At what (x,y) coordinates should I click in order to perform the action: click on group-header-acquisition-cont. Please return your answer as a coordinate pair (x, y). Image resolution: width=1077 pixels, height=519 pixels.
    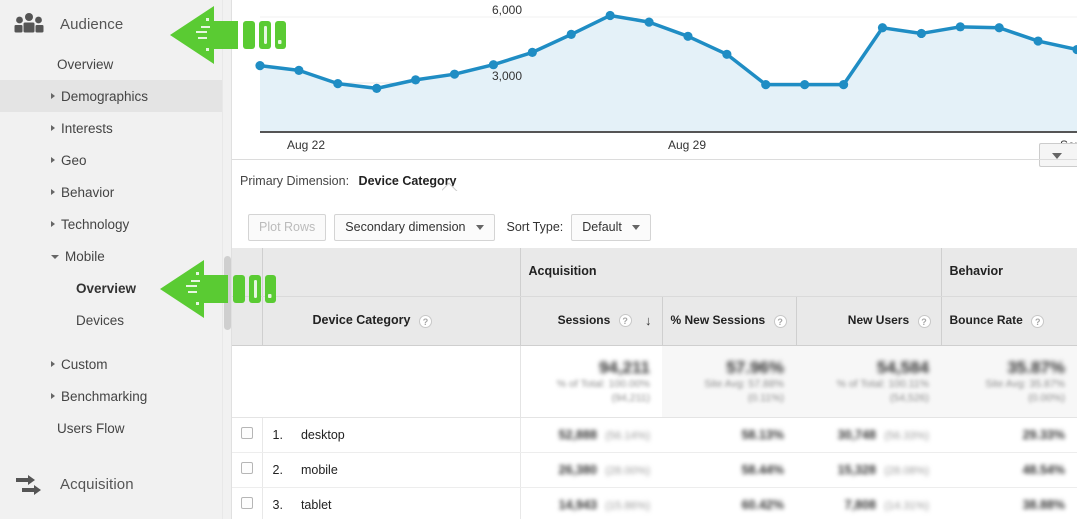
    Looking at the image, I should click on (868, 272).